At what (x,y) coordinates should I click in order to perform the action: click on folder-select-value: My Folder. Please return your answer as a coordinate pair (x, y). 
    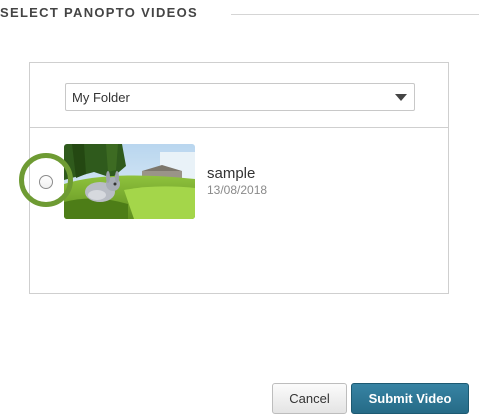
    Looking at the image, I should click on (101, 97).